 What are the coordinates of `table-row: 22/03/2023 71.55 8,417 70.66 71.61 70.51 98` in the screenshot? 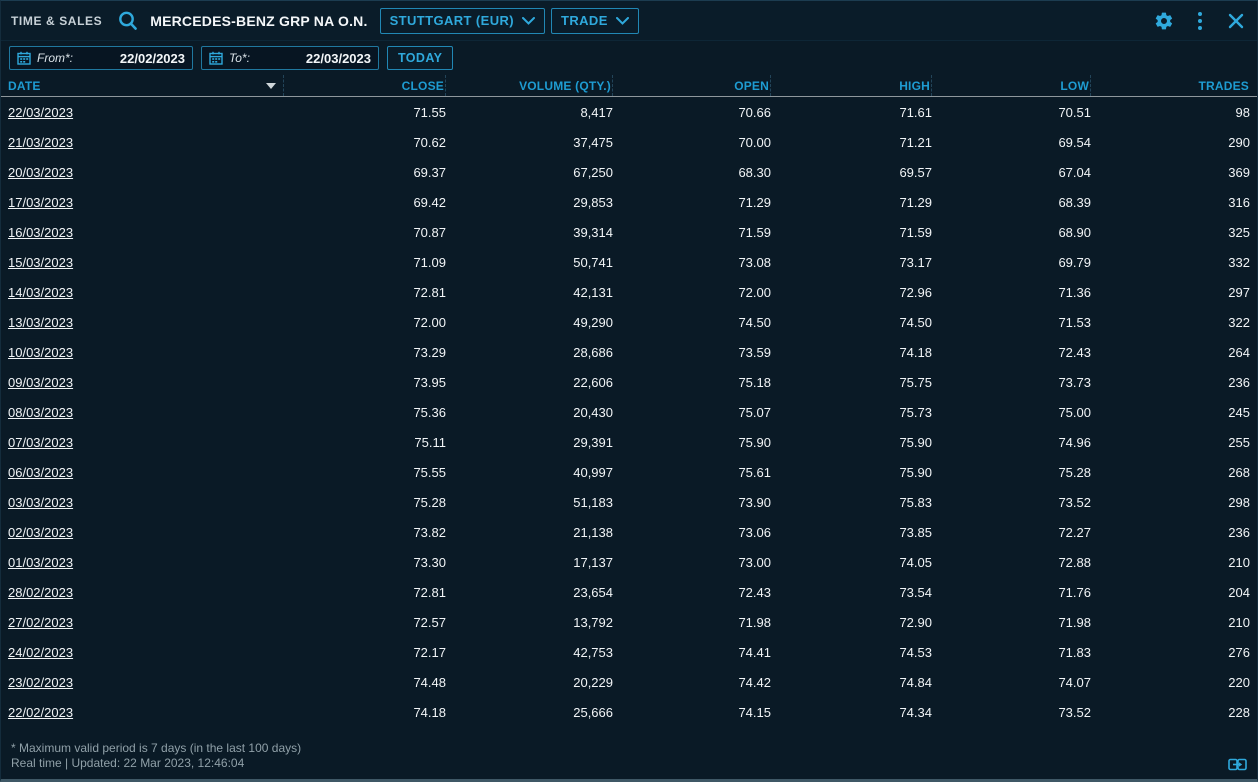 It's located at (629, 112).